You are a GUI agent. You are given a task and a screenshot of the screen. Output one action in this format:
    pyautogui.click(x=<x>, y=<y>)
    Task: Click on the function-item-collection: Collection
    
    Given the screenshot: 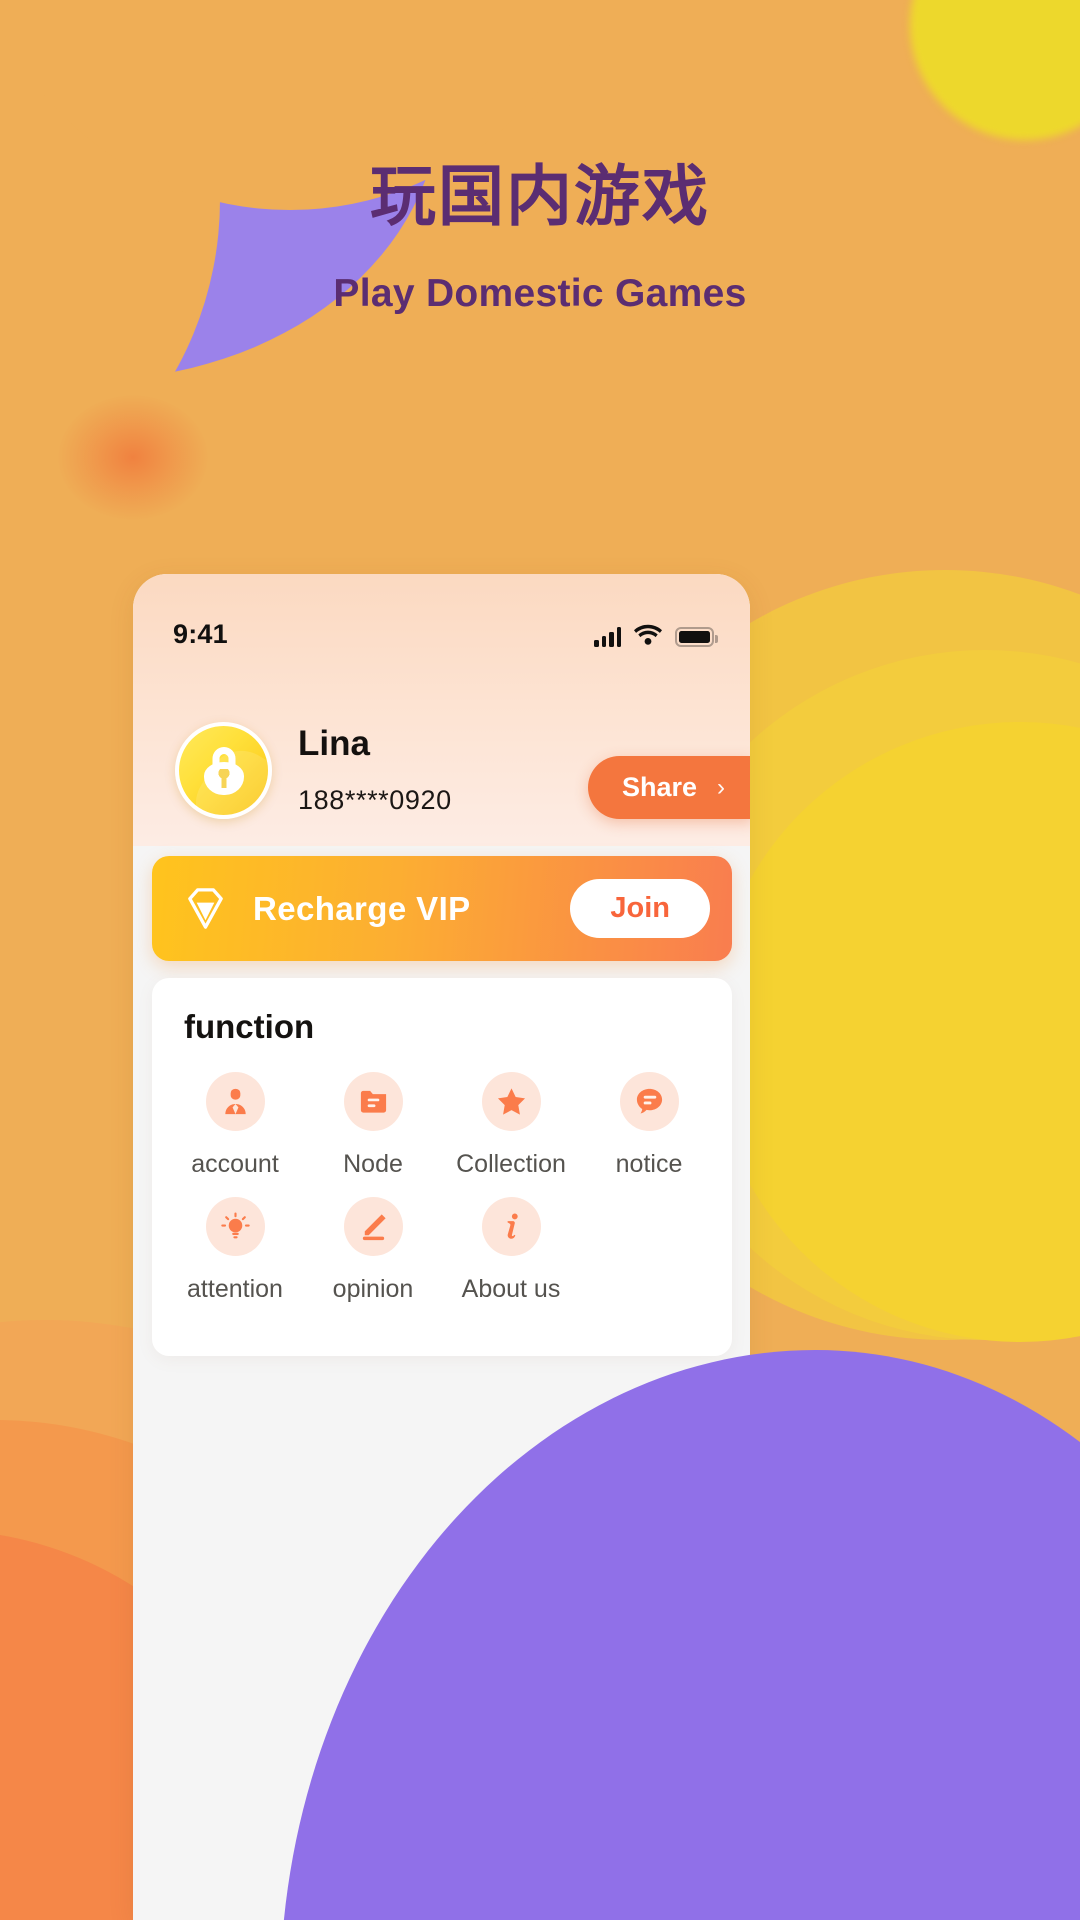 What is the action you would take?
    pyautogui.click(x=511, y=1125)
    